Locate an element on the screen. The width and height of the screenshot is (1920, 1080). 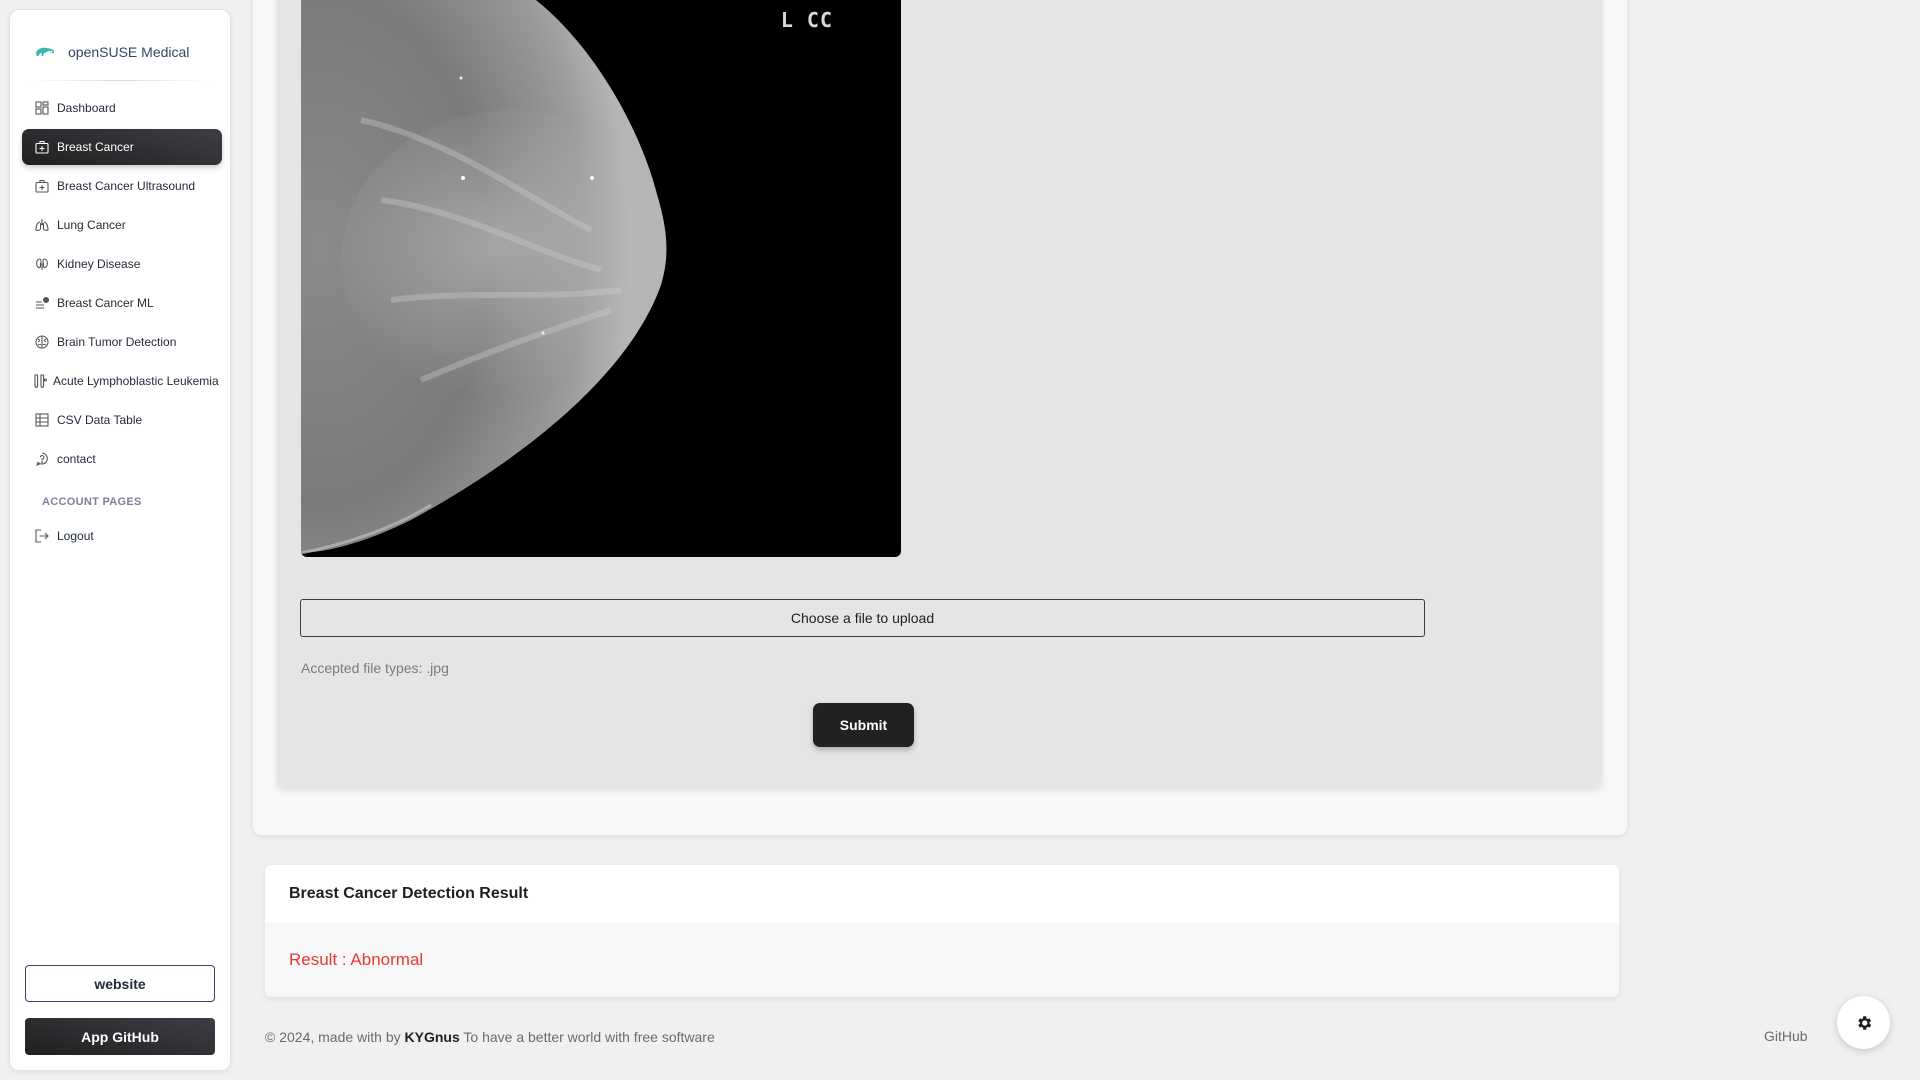
brand: openSUSE Medical is located at coordinates (111, 52).